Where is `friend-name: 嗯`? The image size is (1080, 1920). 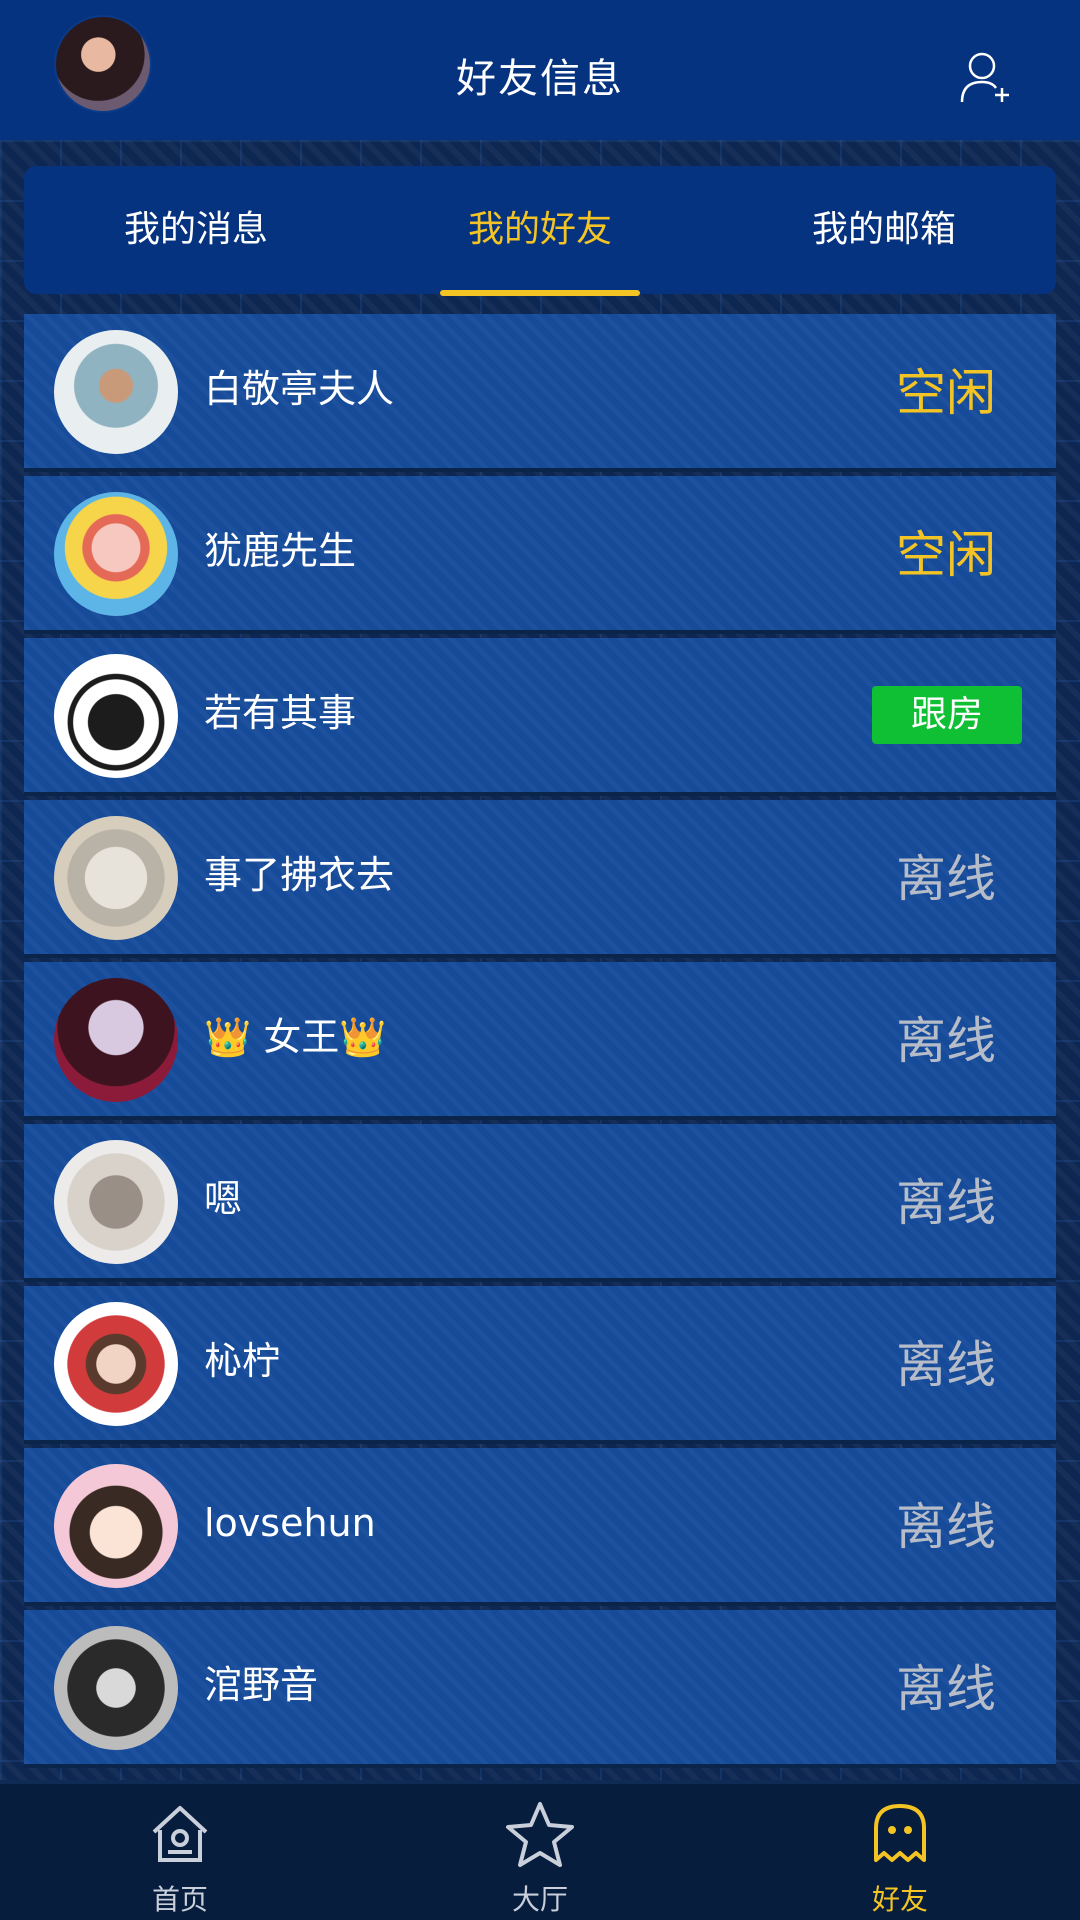
friend-name: 嗯 is located at coordinates (223, 1199).